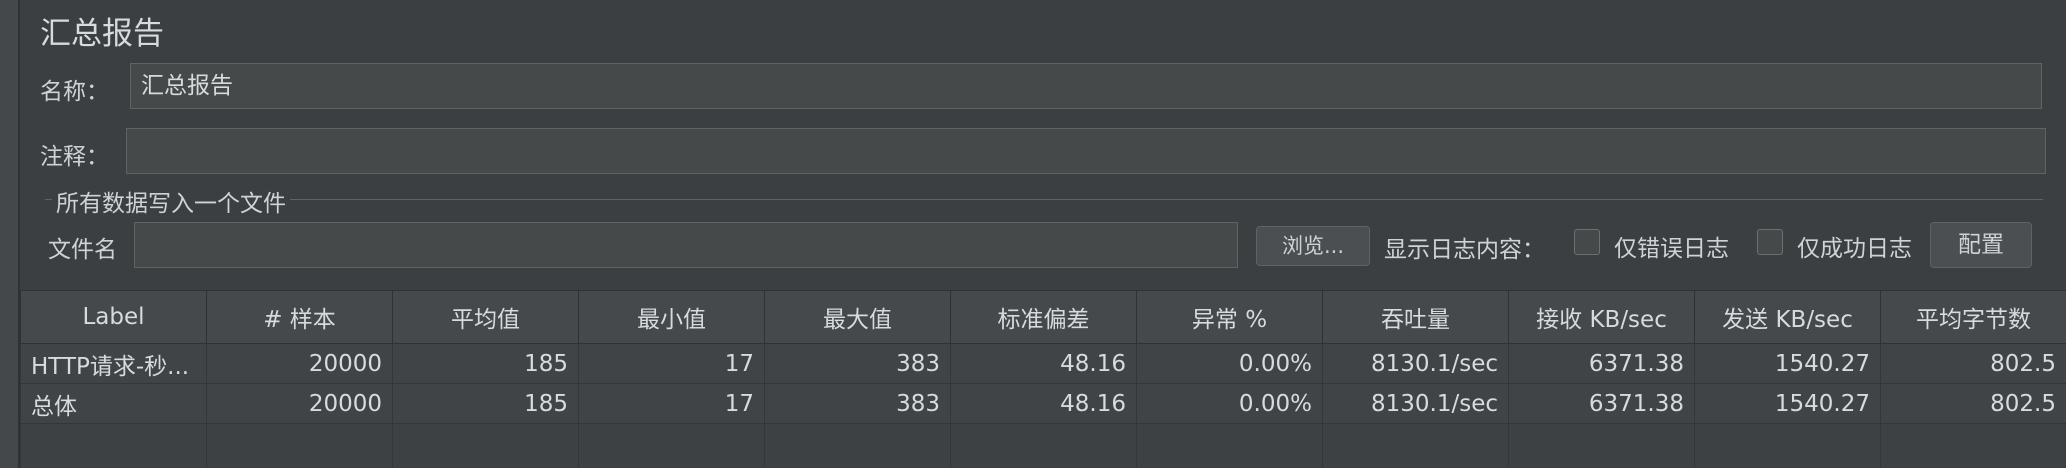 This screenshot has height=468, width=2066. Describe the element at coordinates (1601, 317) in the screenshot. I see `column-header: 接收 KB/sec` at that location.